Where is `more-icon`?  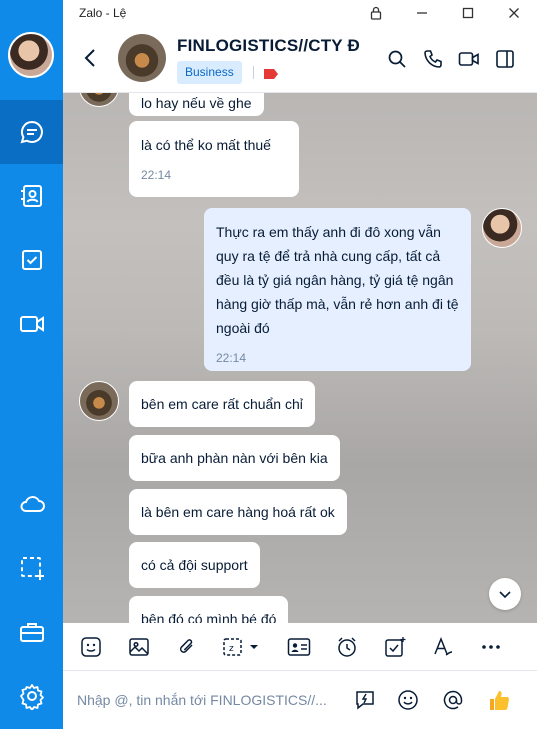 more-icon is located at coordinates (491, 647).